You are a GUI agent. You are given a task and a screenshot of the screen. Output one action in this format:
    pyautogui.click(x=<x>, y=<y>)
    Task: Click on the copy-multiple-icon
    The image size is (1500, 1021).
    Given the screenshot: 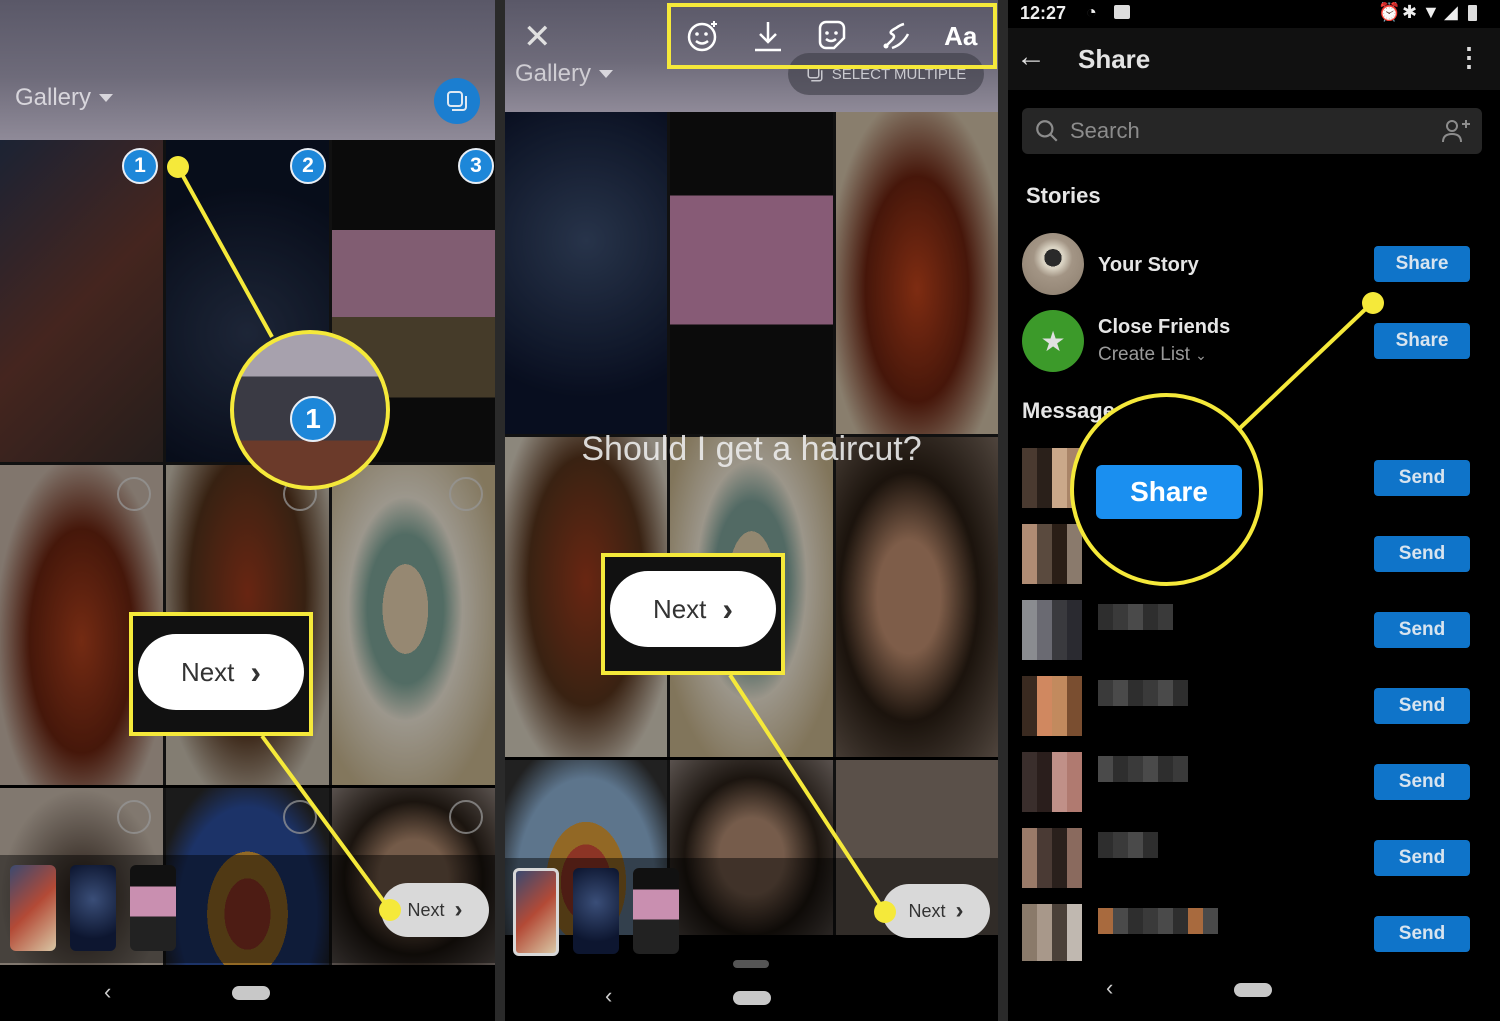 What is the action you would take?
    pyautogui.click(x=457, y=101)
    